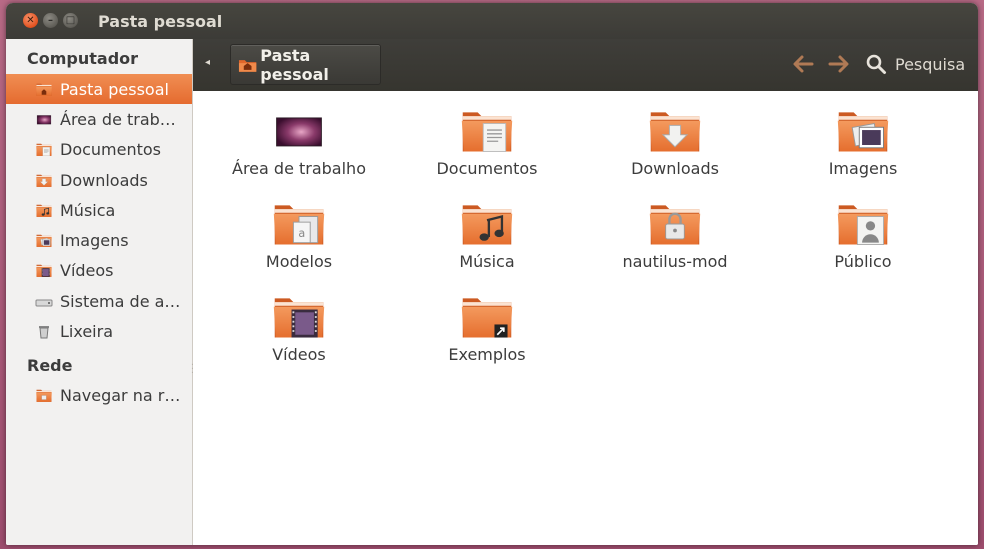 The width and height of the screenshot is (984, 549). I want to click on sidebar-item-label: Música, so click(88, 210).